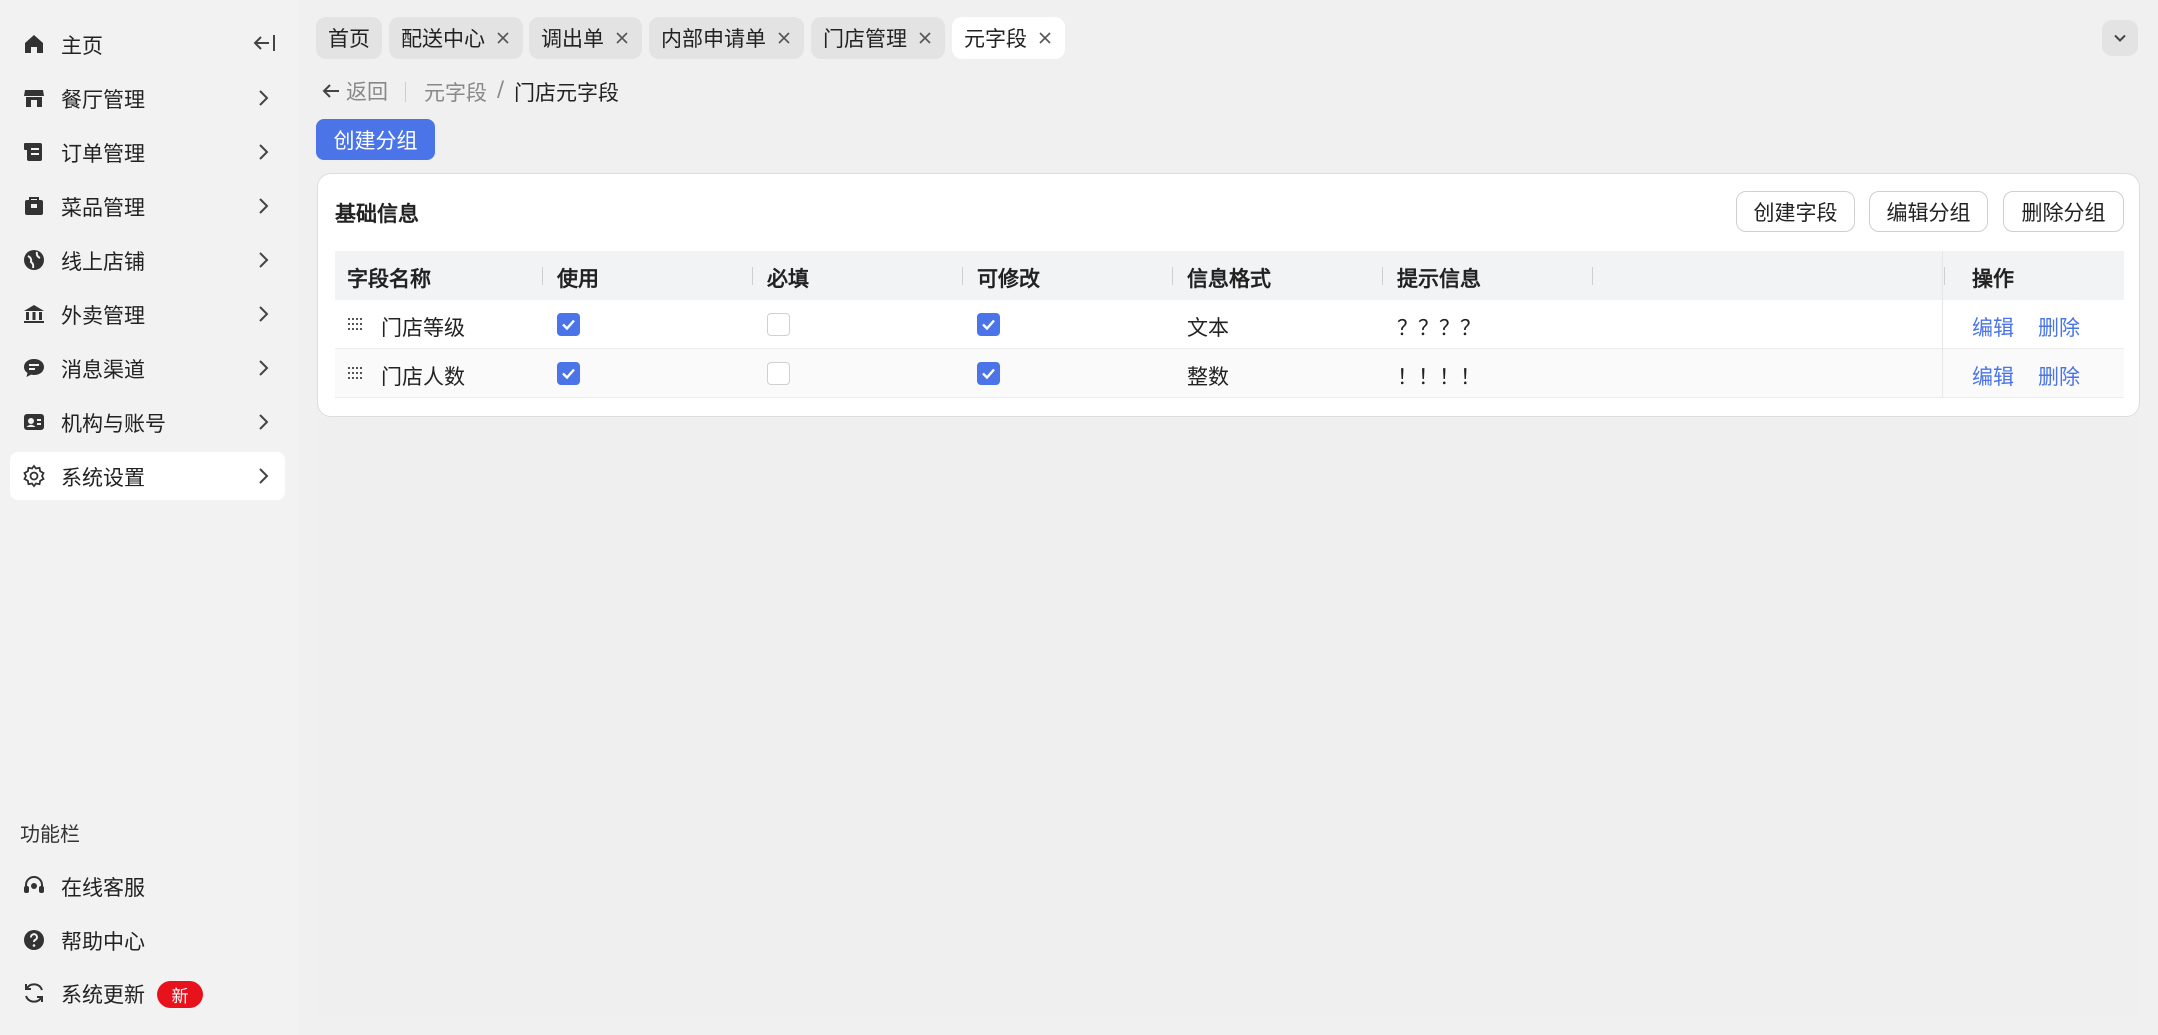 The image size is (2158, 1035). I want to click on column-header: 信息格式, so click(1229, 279).